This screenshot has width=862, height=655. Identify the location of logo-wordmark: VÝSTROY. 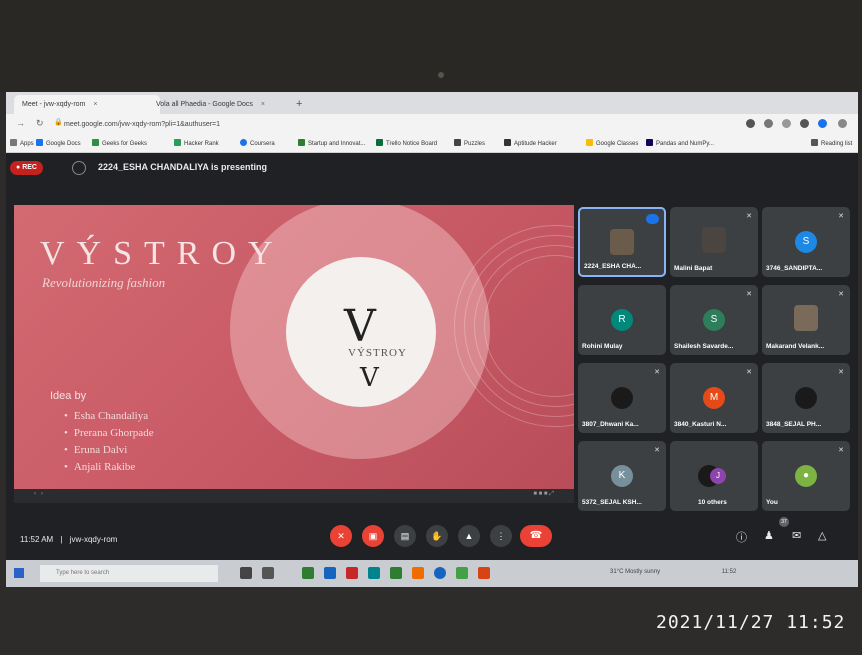
(377, 353).